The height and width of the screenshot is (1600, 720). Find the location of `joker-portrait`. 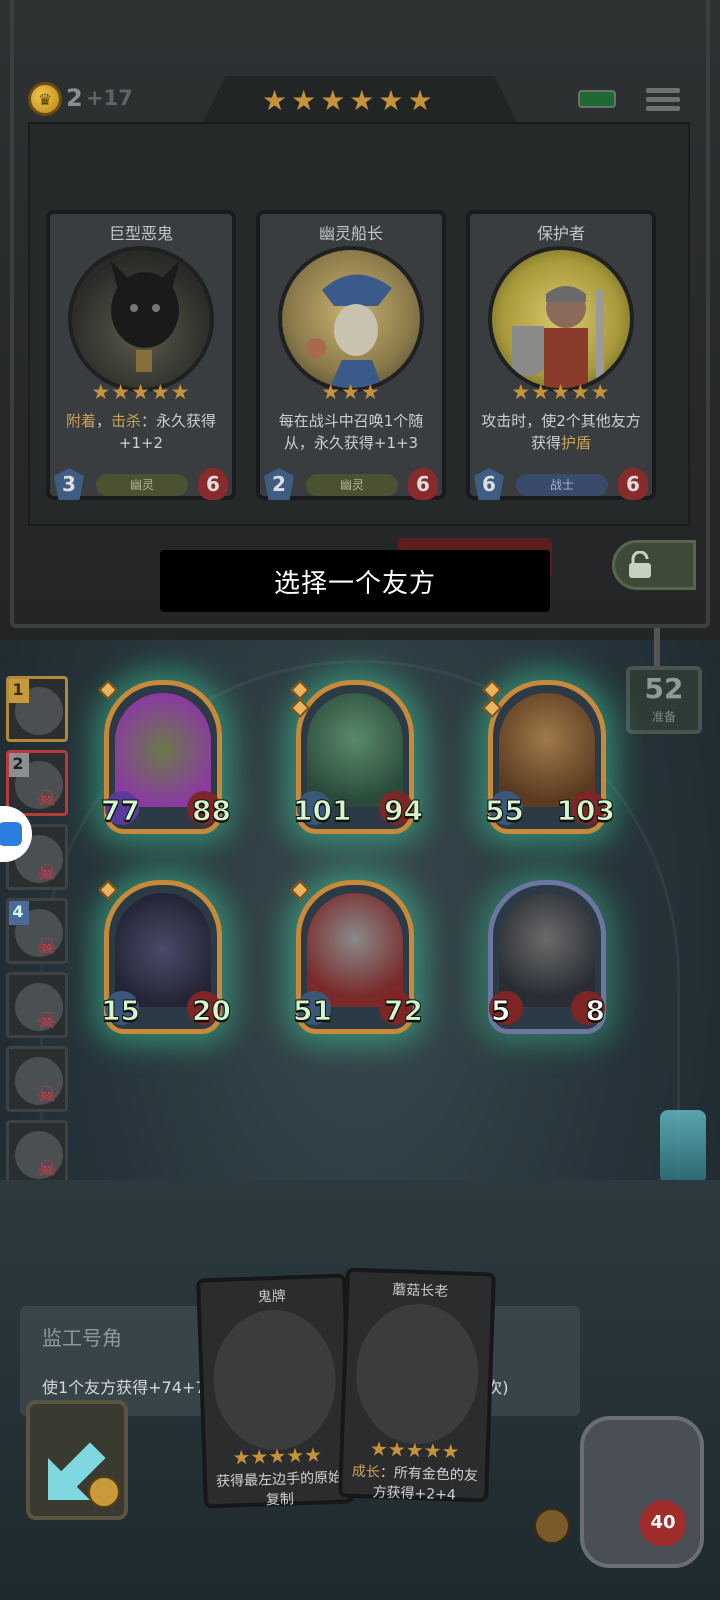

joker-portrait is located at coordinates (275, 1380).